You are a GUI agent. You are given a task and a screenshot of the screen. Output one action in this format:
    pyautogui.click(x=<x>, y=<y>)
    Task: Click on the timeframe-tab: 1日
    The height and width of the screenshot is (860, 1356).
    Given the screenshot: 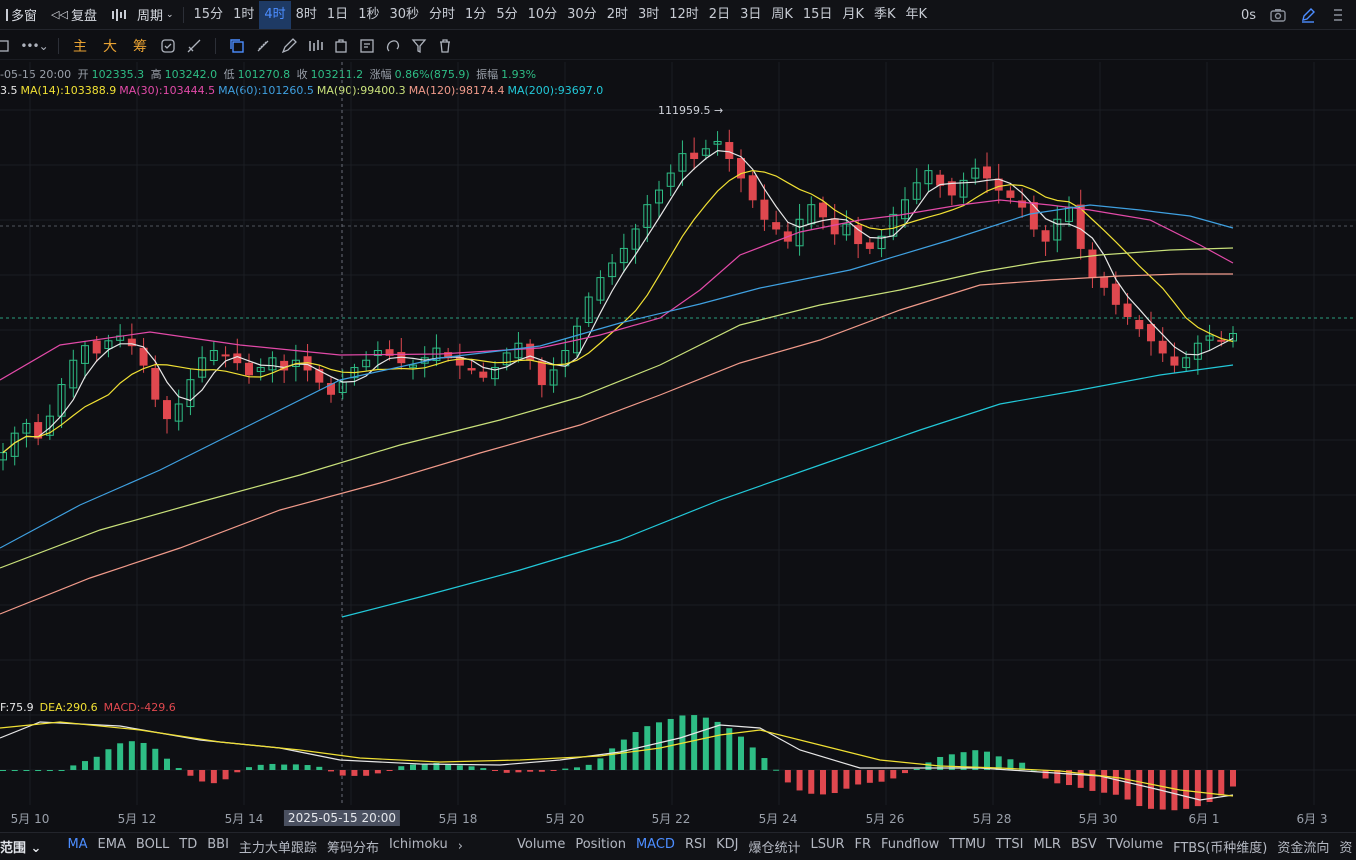 What is the action you would take?
    pyautogui.click(x=337, y=15)
    